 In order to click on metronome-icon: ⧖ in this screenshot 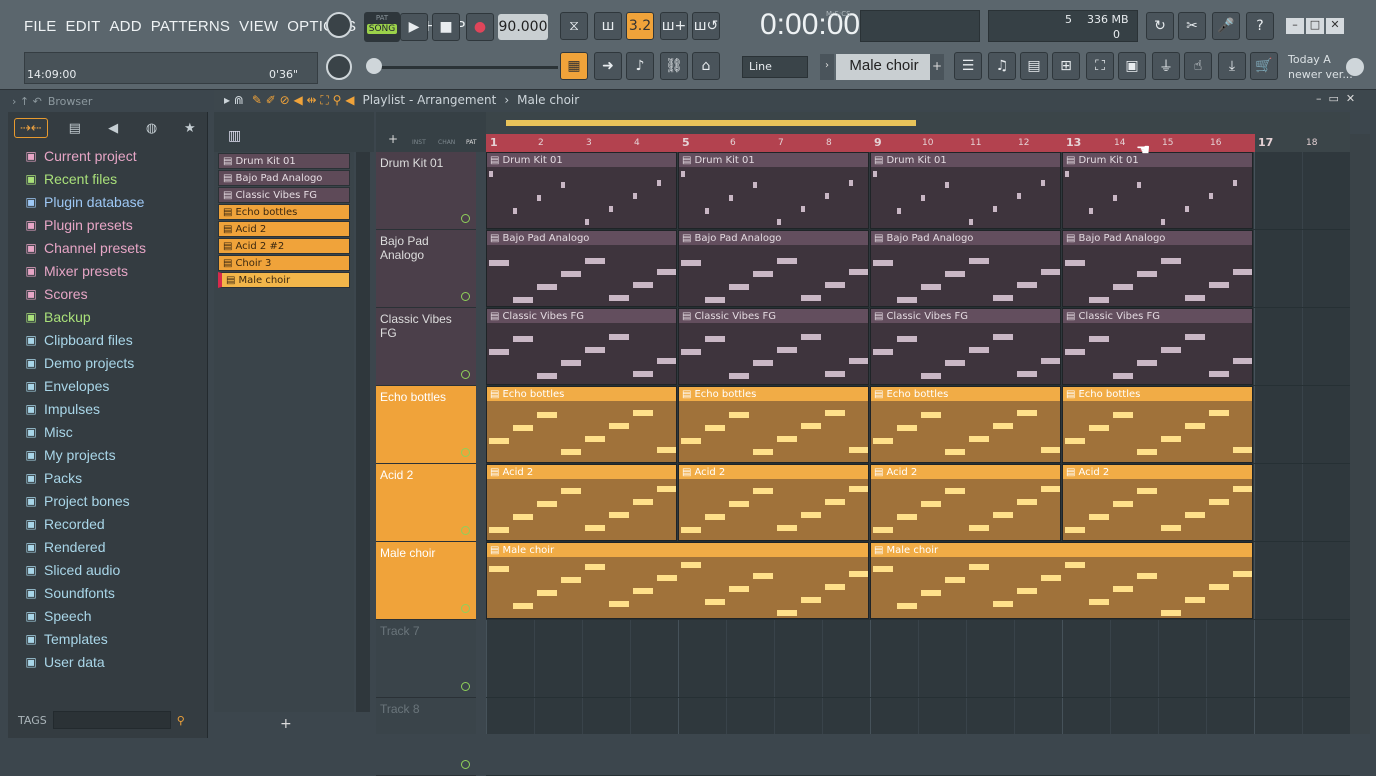, I will do `click(574, 26)`.